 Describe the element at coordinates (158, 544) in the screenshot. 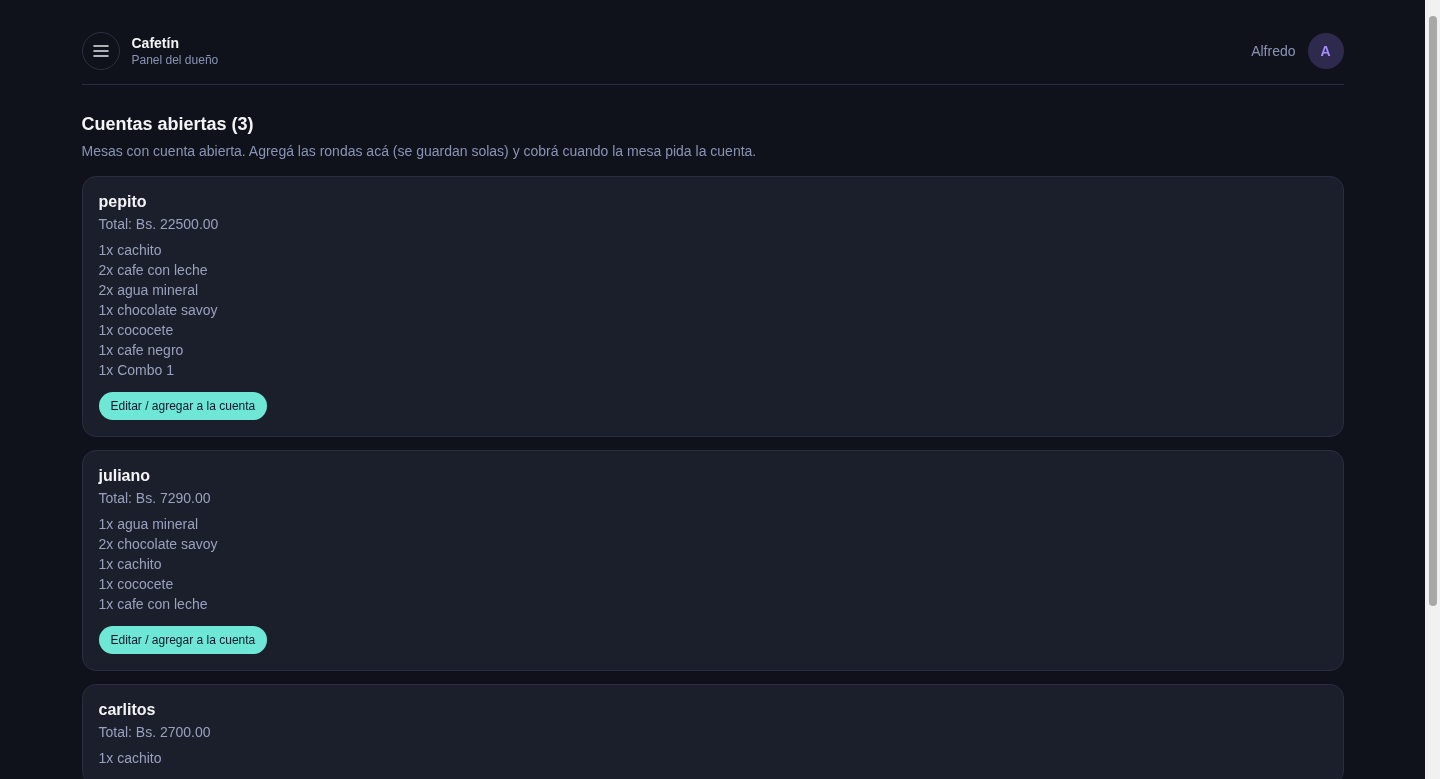

I see `order-item: 2x chocolate savoy` at that location.